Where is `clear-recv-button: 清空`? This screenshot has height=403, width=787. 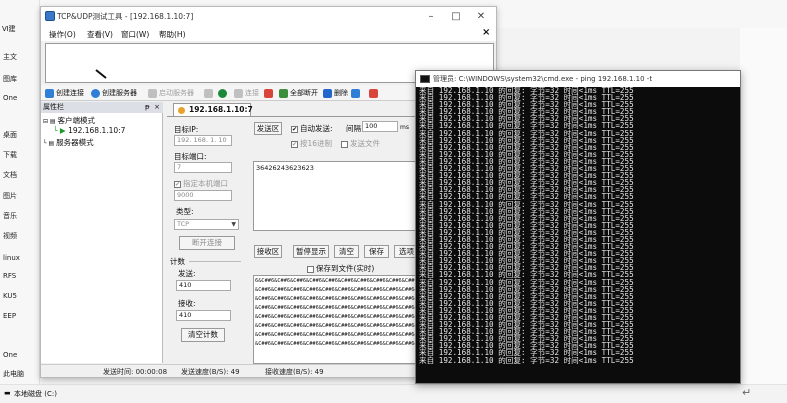 clear-recv-button: 清空 is located at coordinates (346, 251).